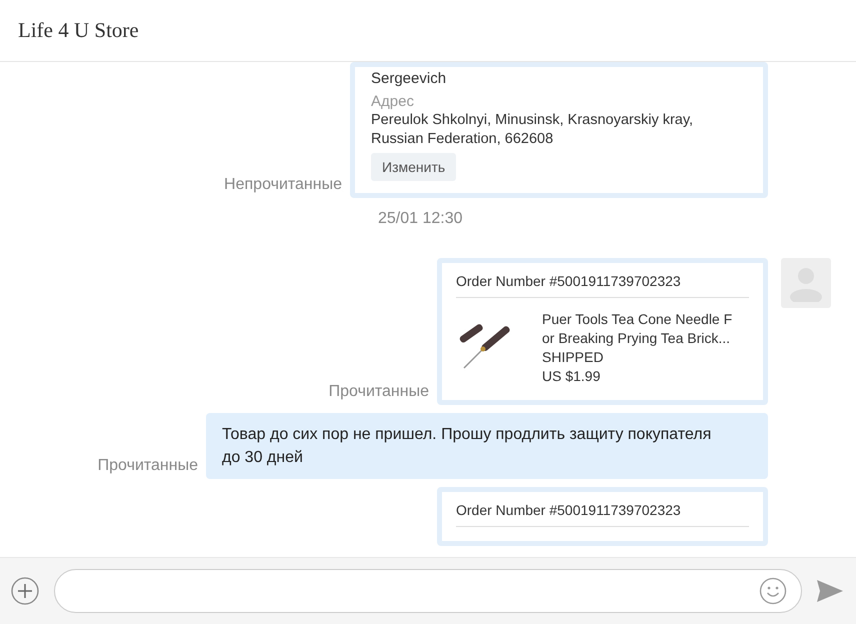  Describe the element at coordinates (283, 185) in the screenshot. I see `read-status: Непрочитанные` at that location.